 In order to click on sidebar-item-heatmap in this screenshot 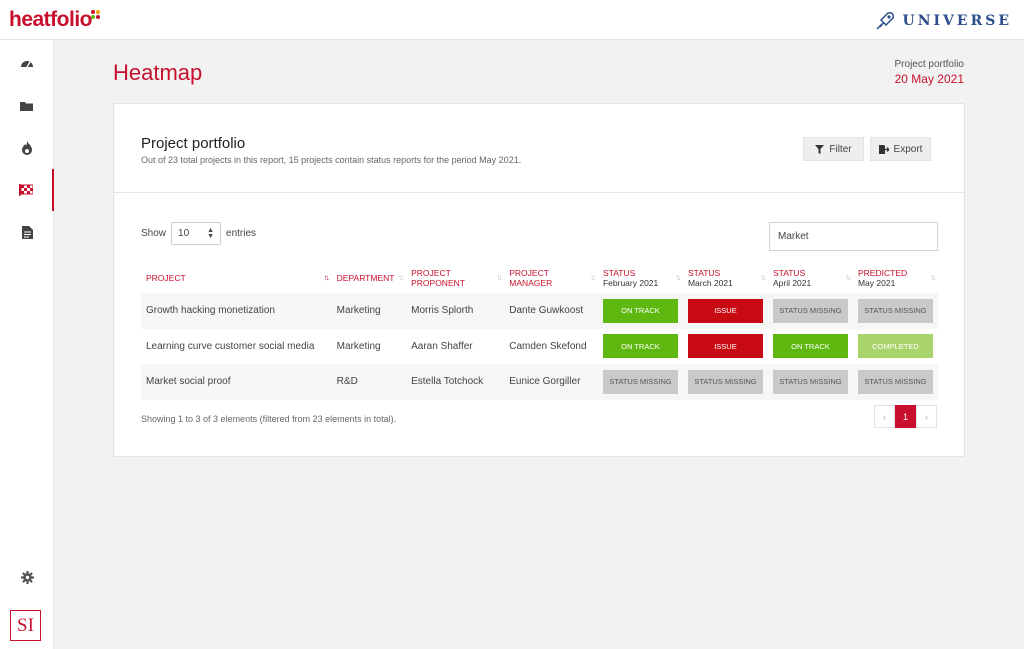, I will do `click(27, 190)`.